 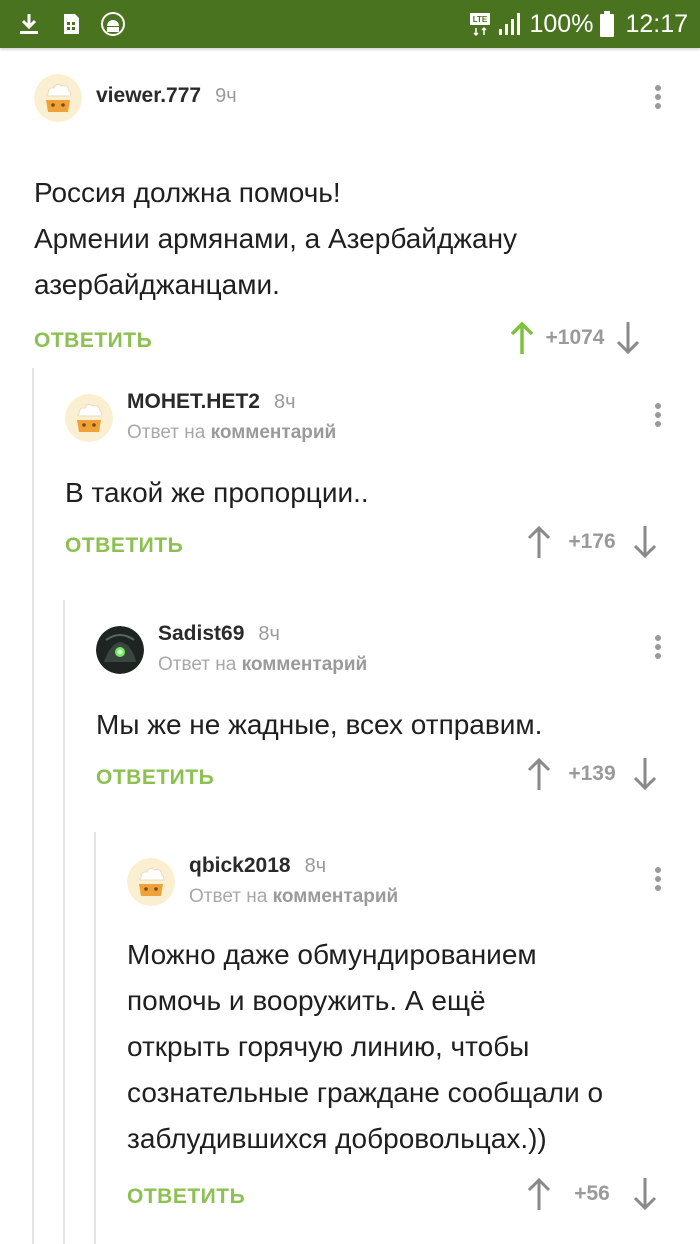 I want to click on vote-controls: +56, so click(x=592, y=1194).